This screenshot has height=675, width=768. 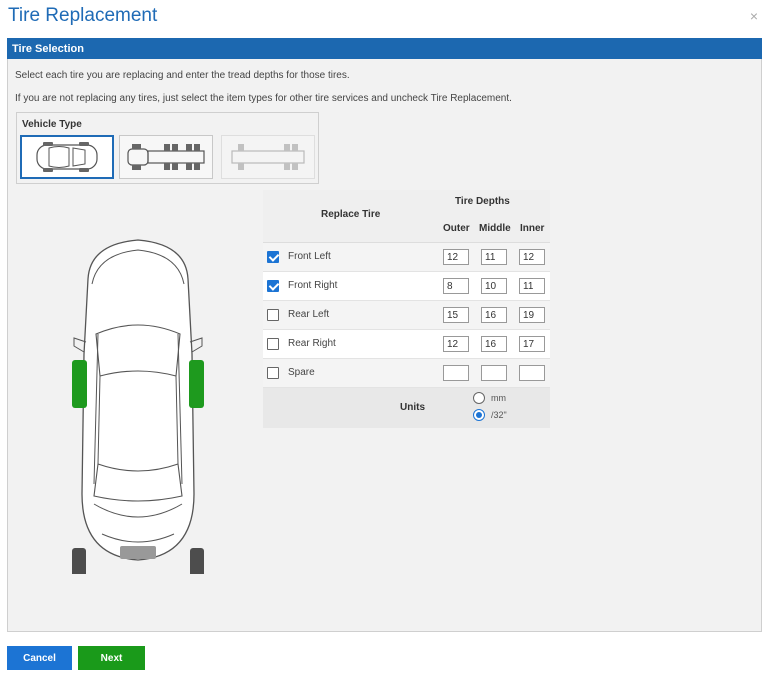 What do you see at coordinates (309, 256) in the screenshot?
I see `tire-label: Front Left` at bounding box center [309, 256].